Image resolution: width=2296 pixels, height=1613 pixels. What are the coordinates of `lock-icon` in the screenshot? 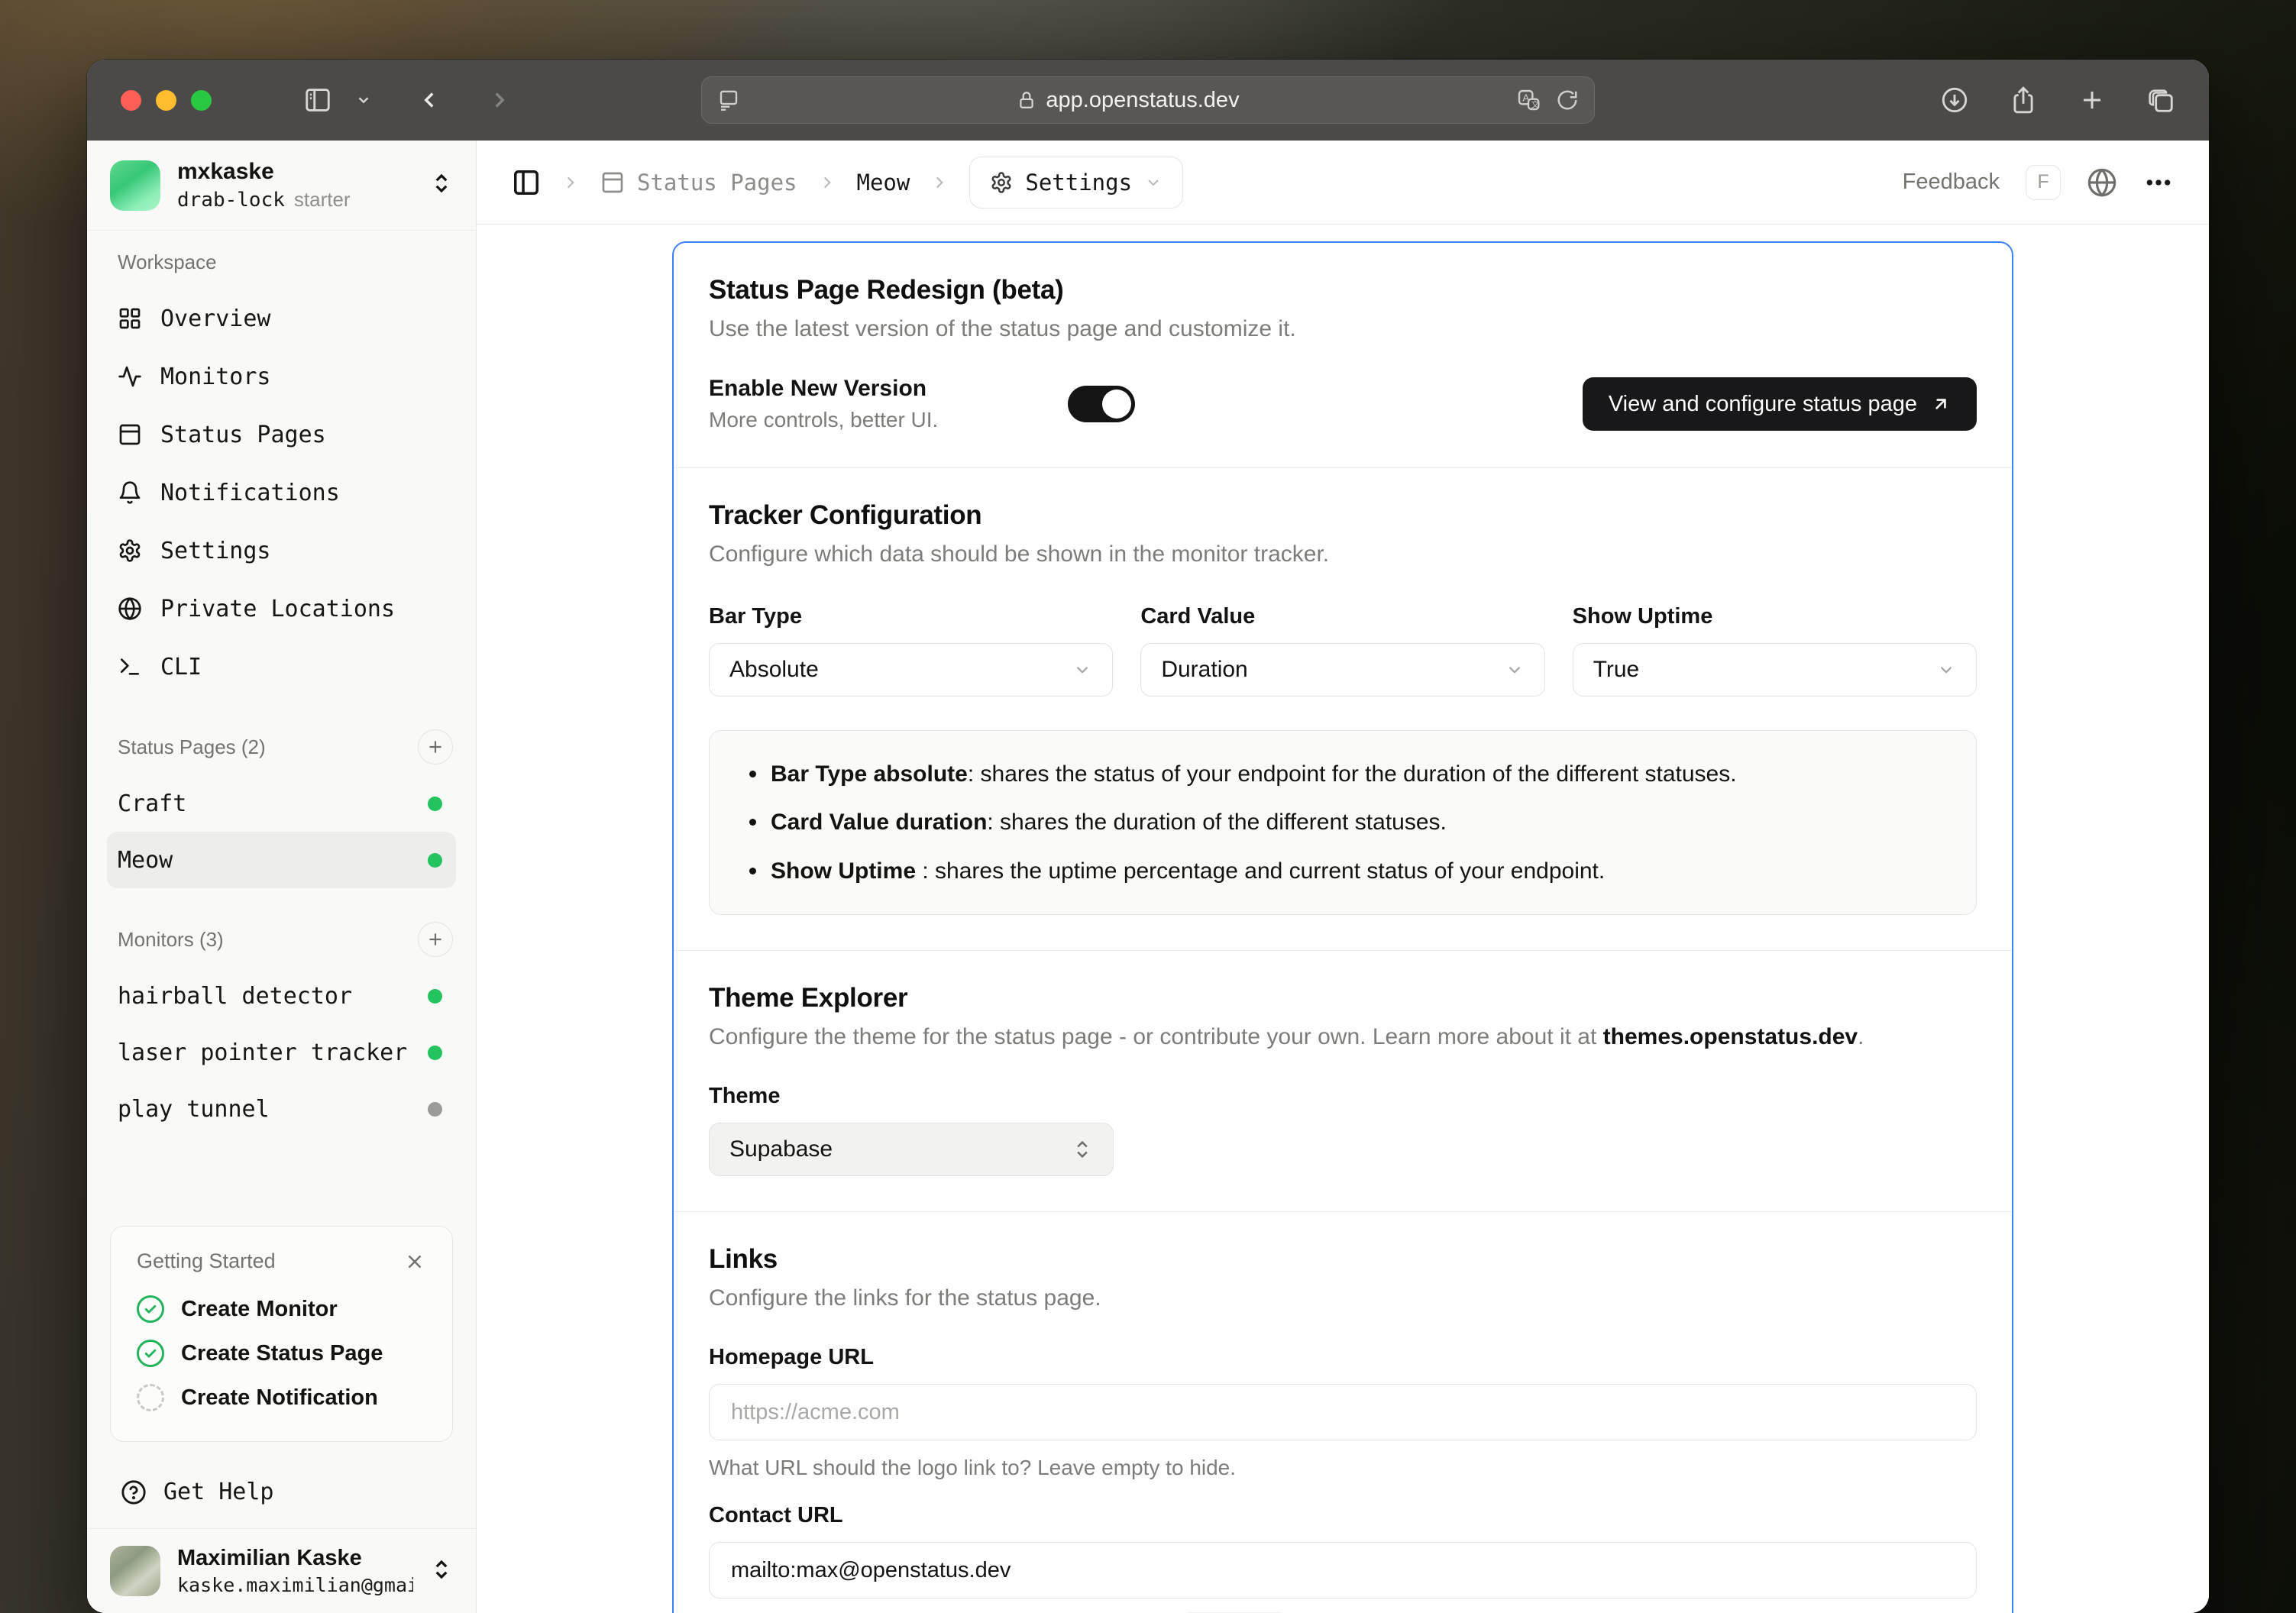 It's located at (1026, 100).